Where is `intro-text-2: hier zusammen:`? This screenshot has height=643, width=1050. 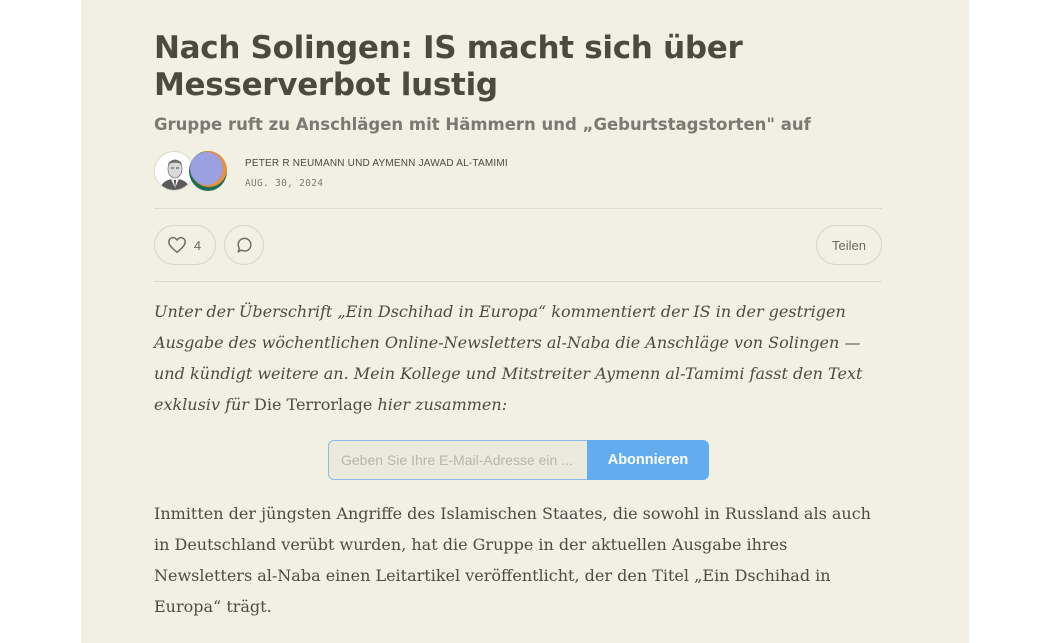
intro-text-2: hier zusammen: is located at coordinates (440, 404).